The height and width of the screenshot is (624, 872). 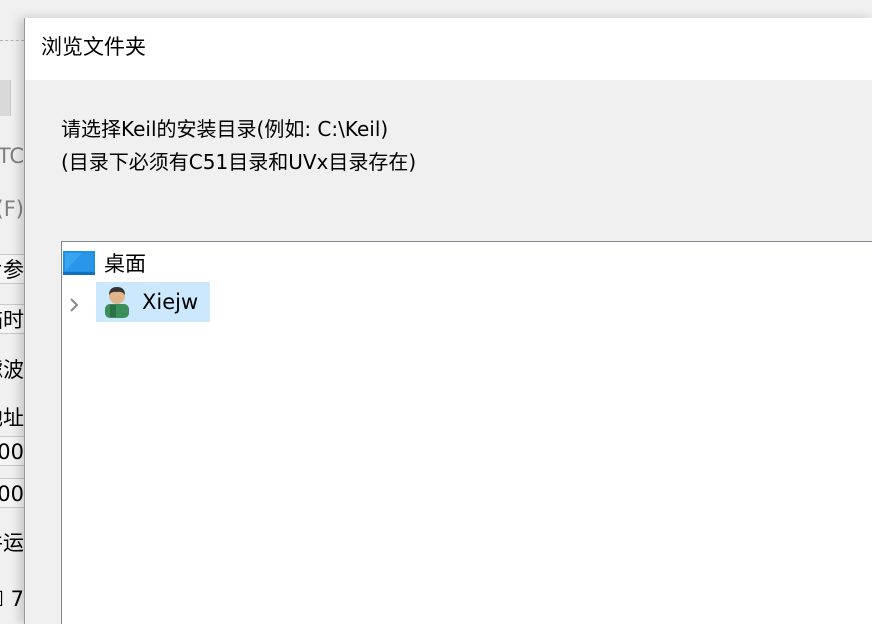 What do you see at coordinates (12, 40) in the screenshot?
I see `background-divider` at bounding box center [12, 40].